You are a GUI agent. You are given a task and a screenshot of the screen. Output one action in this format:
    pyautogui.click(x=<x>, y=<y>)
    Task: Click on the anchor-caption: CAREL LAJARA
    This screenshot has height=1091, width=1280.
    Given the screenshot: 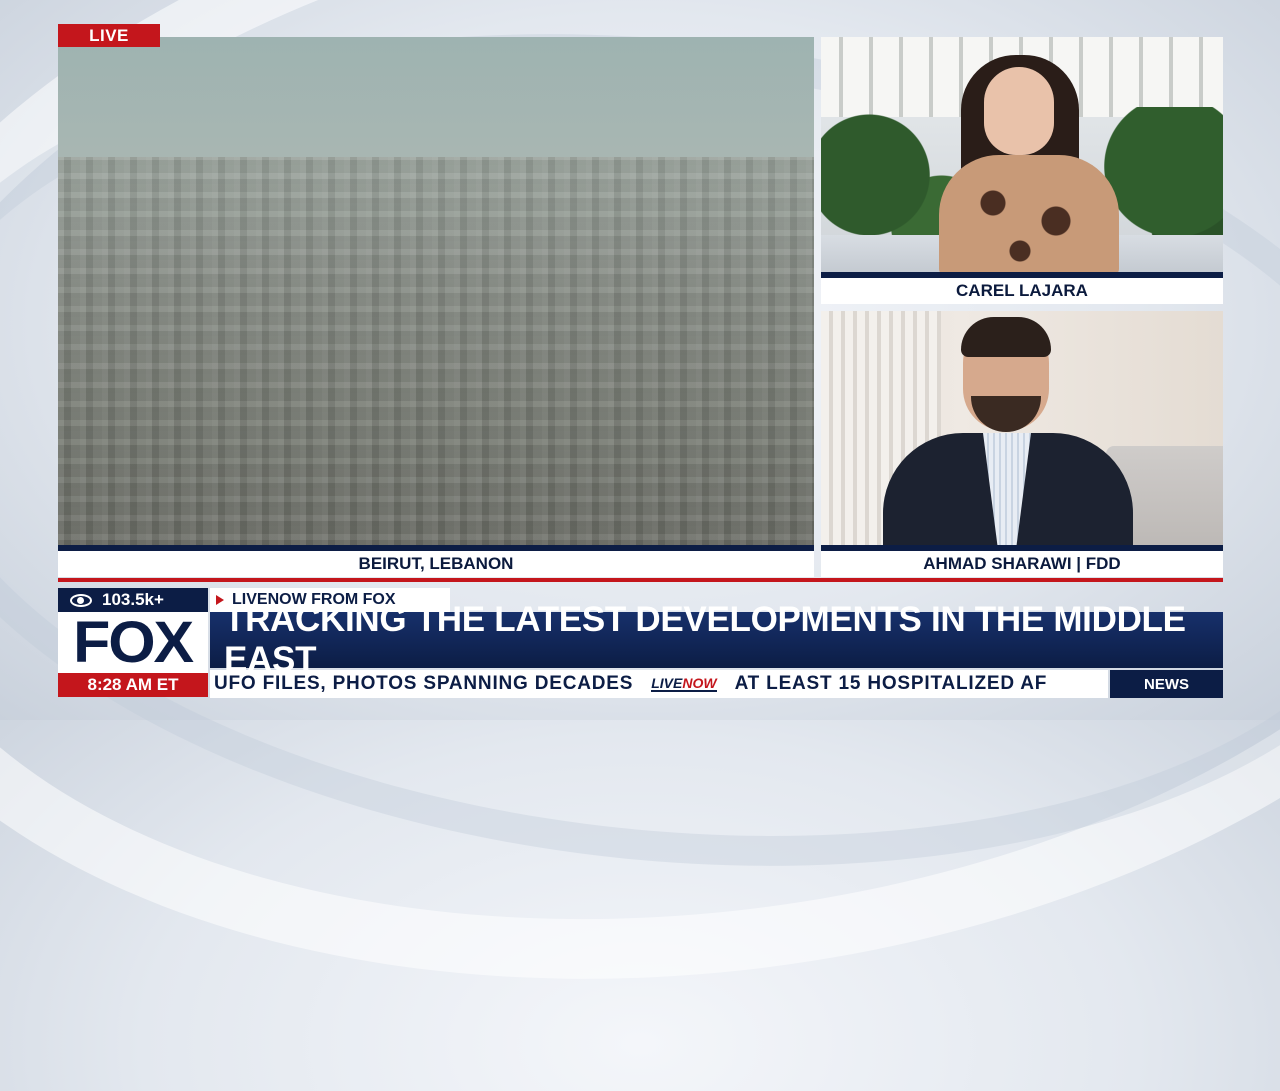 What is the action you would take?
    pyautogui.click(x=1022, y=288)
    